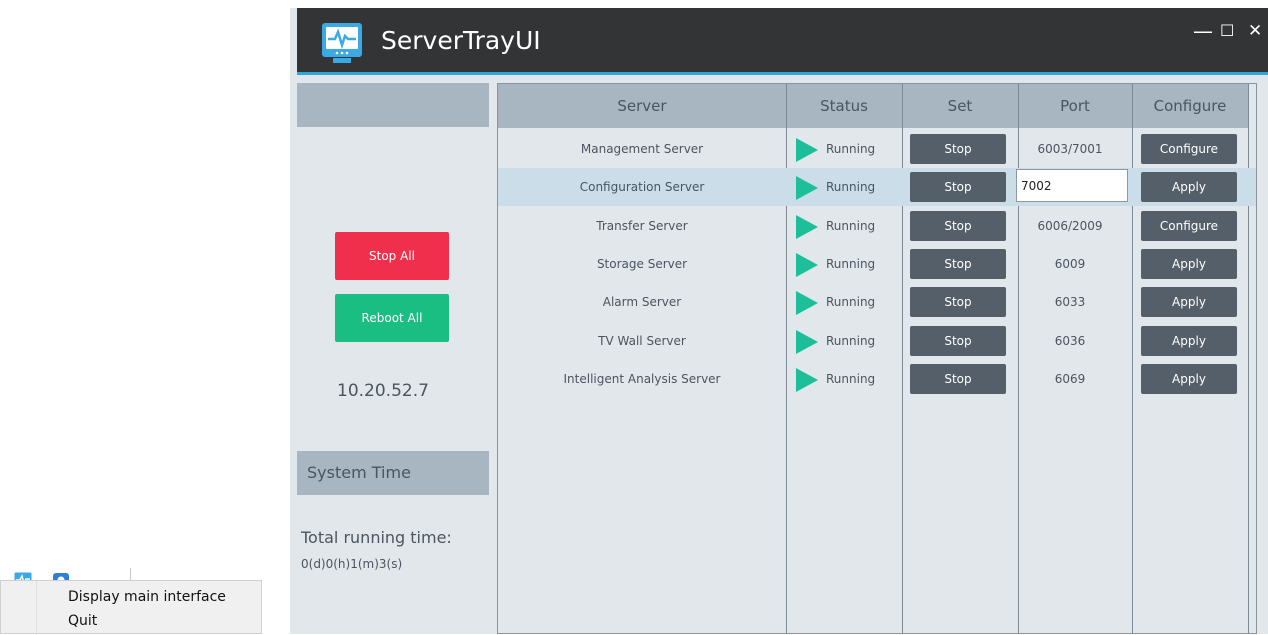 This screenshot has height=635, width=1268. I want to click on server-name: Transfer Server, so click(642, 226).